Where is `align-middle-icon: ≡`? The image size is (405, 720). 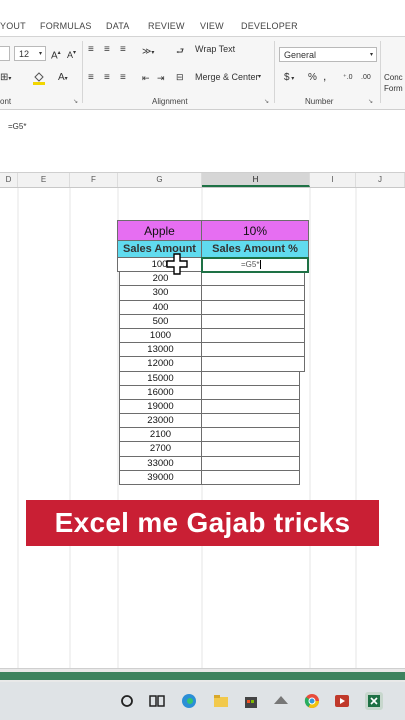
align-middle-icon: ≡ is located at coordinates (107, 50).